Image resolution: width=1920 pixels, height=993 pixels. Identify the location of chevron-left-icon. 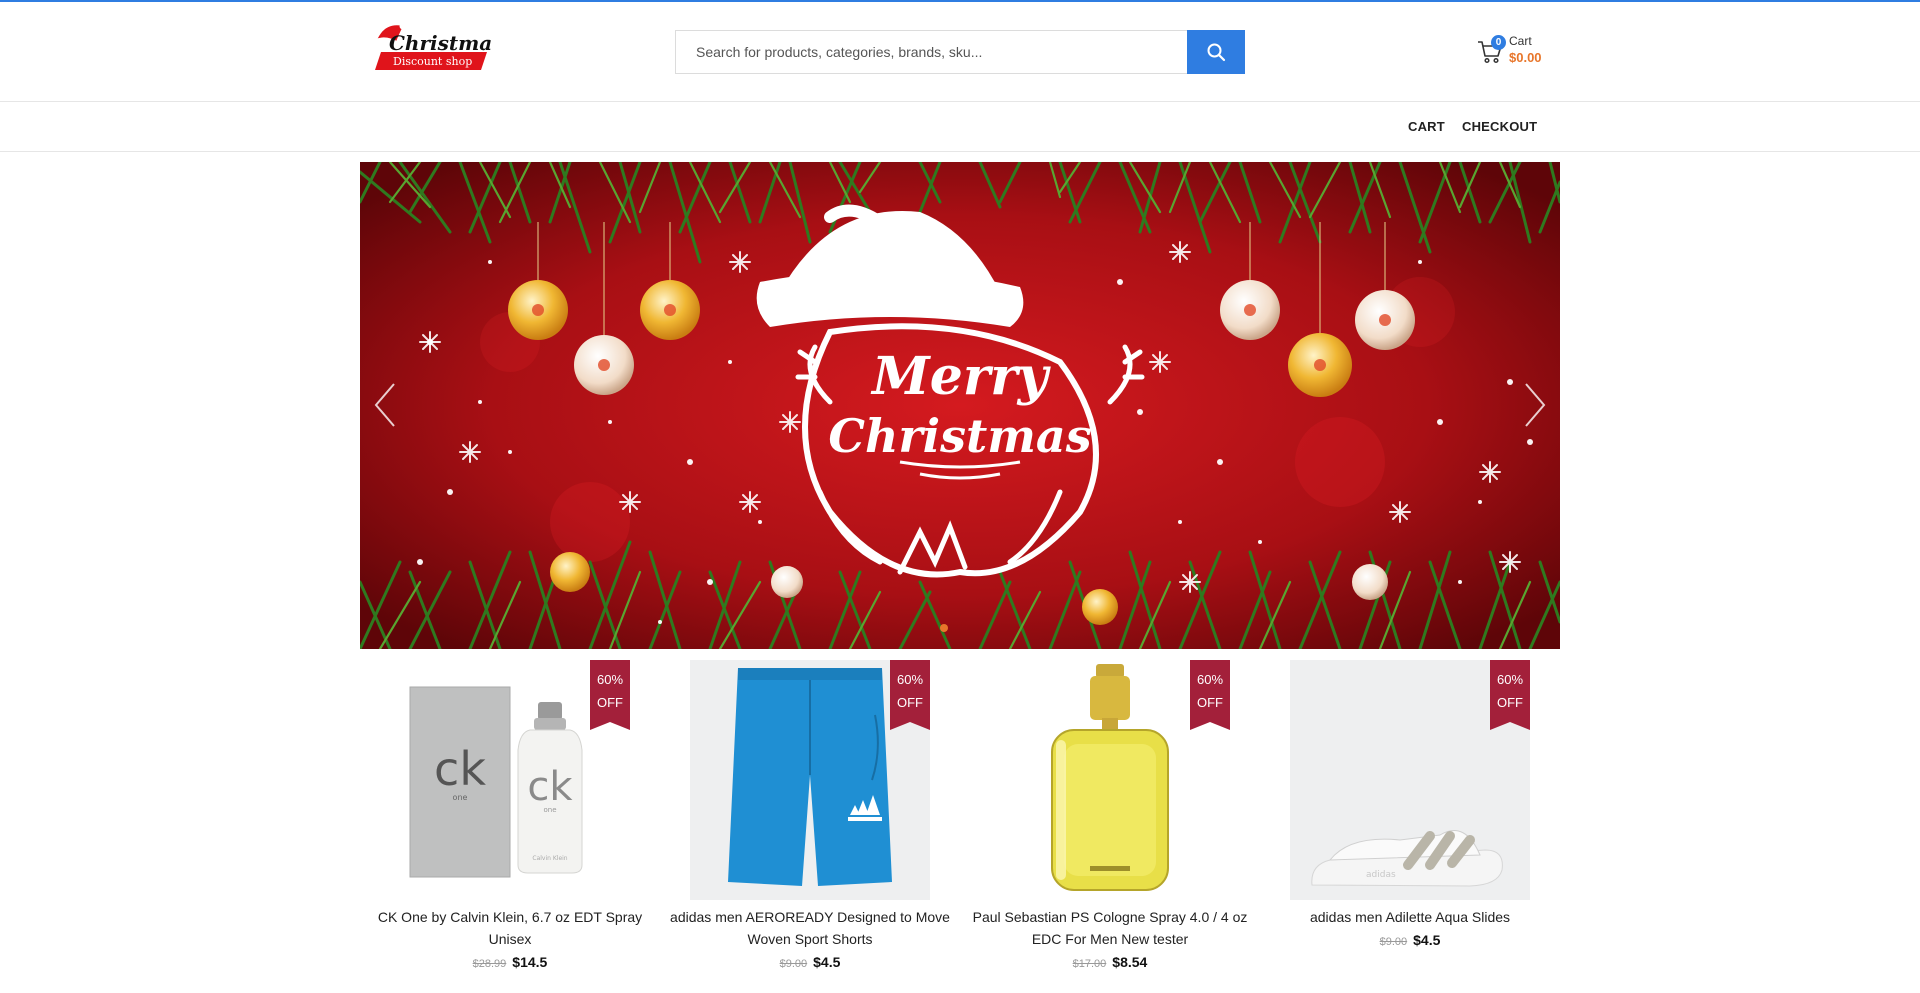
(384, 405).